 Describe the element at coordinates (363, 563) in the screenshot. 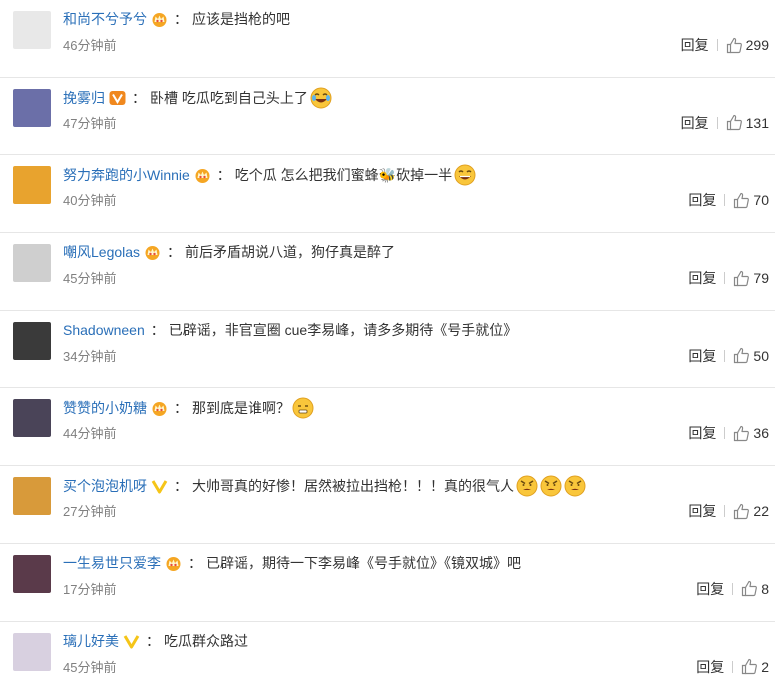

I see `comment-text: 已辟谣，期待一下李易峰《号手就位》《镜双城》吧` at that location.